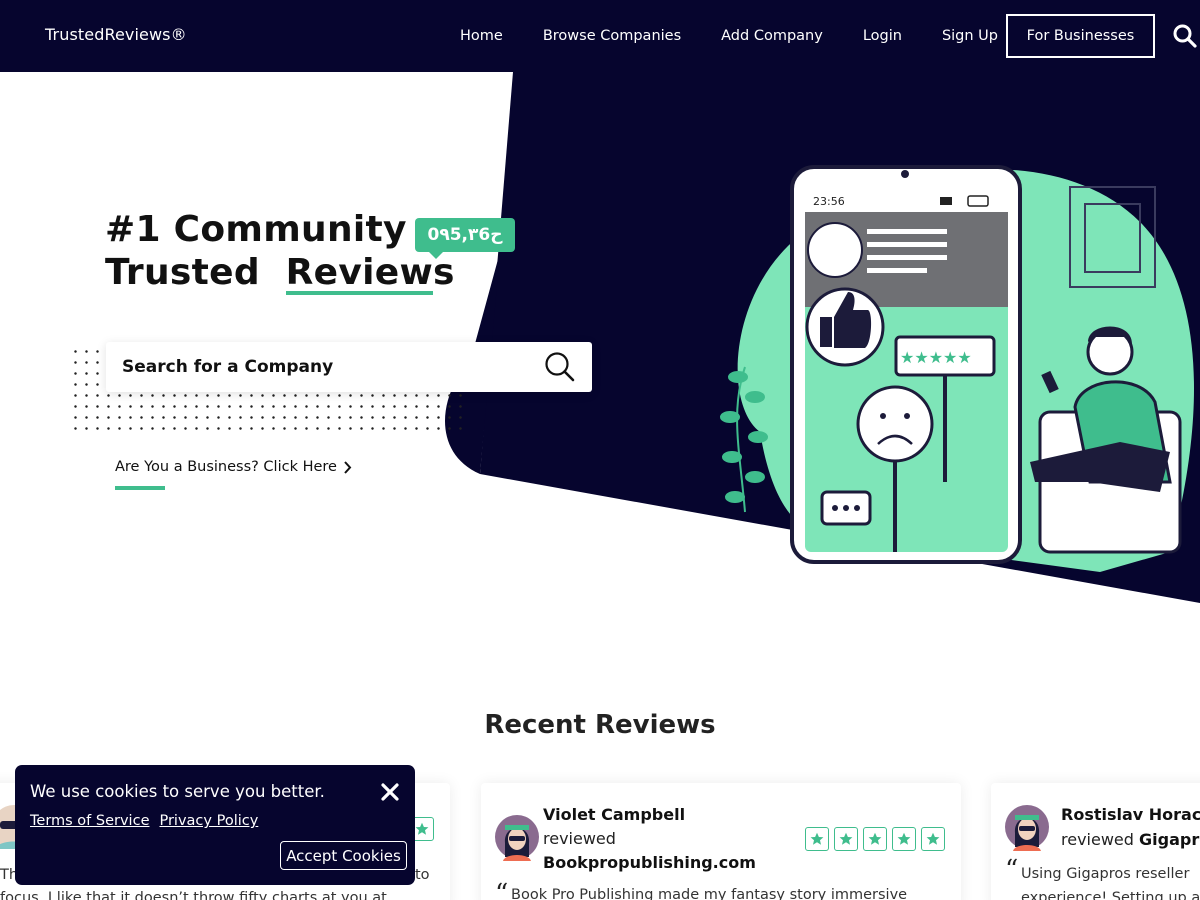  I want to click on review-counter-badge: 0٩5,٣6ح, so click(465, 238).